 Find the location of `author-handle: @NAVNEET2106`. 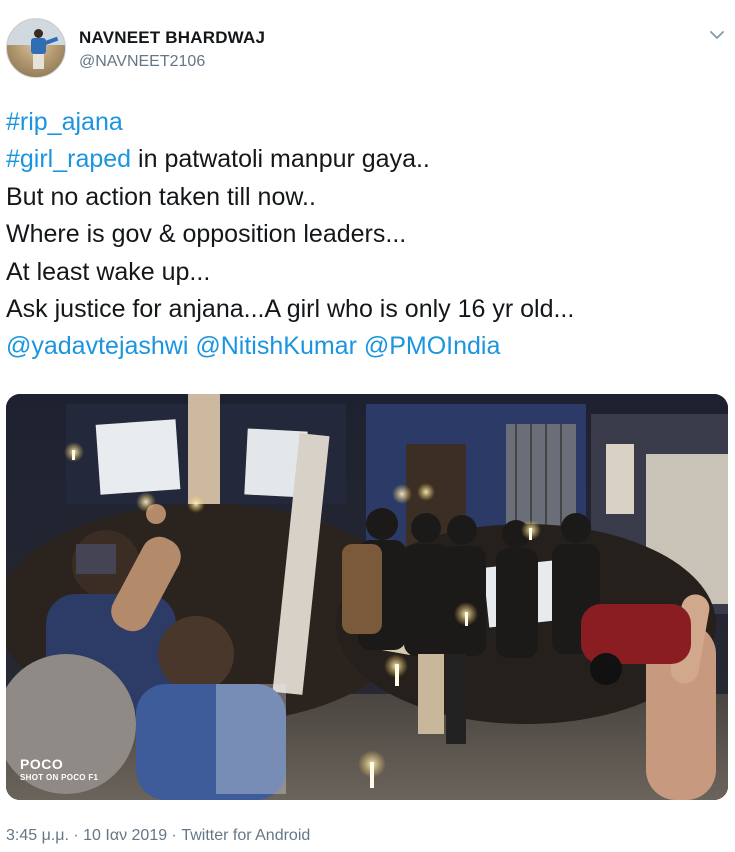

author-handle: @NAVNEET2106 is located at coordinates (142, 62).